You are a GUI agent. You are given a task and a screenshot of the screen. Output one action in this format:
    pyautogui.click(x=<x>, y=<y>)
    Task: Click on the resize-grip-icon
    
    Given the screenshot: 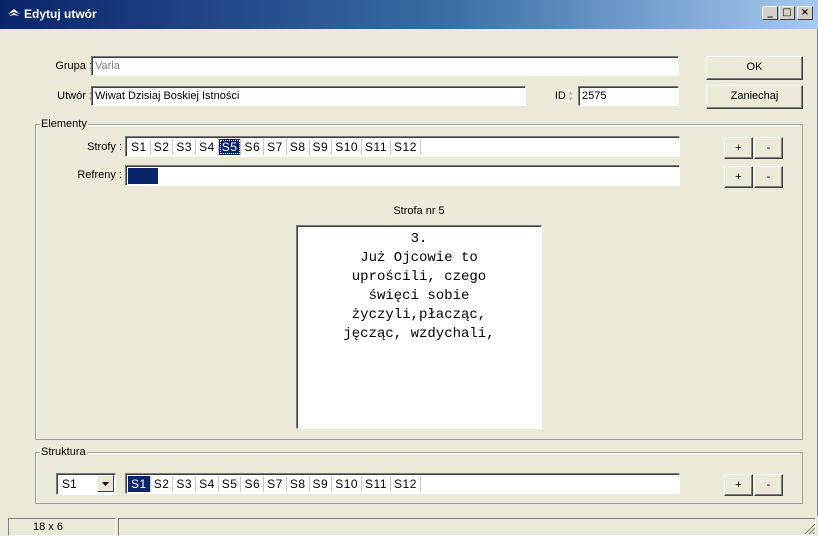 What is the action you would take?
    pyautogui.click(x=810, y=529)
    